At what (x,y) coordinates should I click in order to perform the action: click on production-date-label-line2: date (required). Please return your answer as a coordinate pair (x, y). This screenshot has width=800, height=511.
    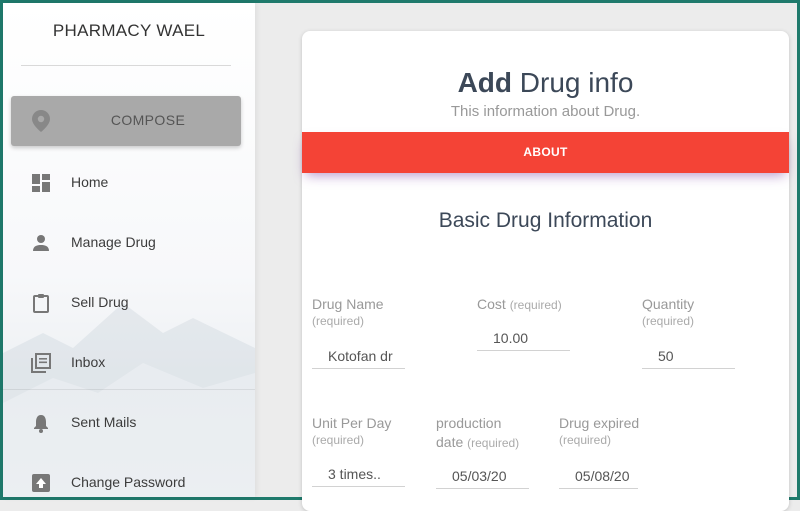
    Looking at the image, I should click on (477, 443).